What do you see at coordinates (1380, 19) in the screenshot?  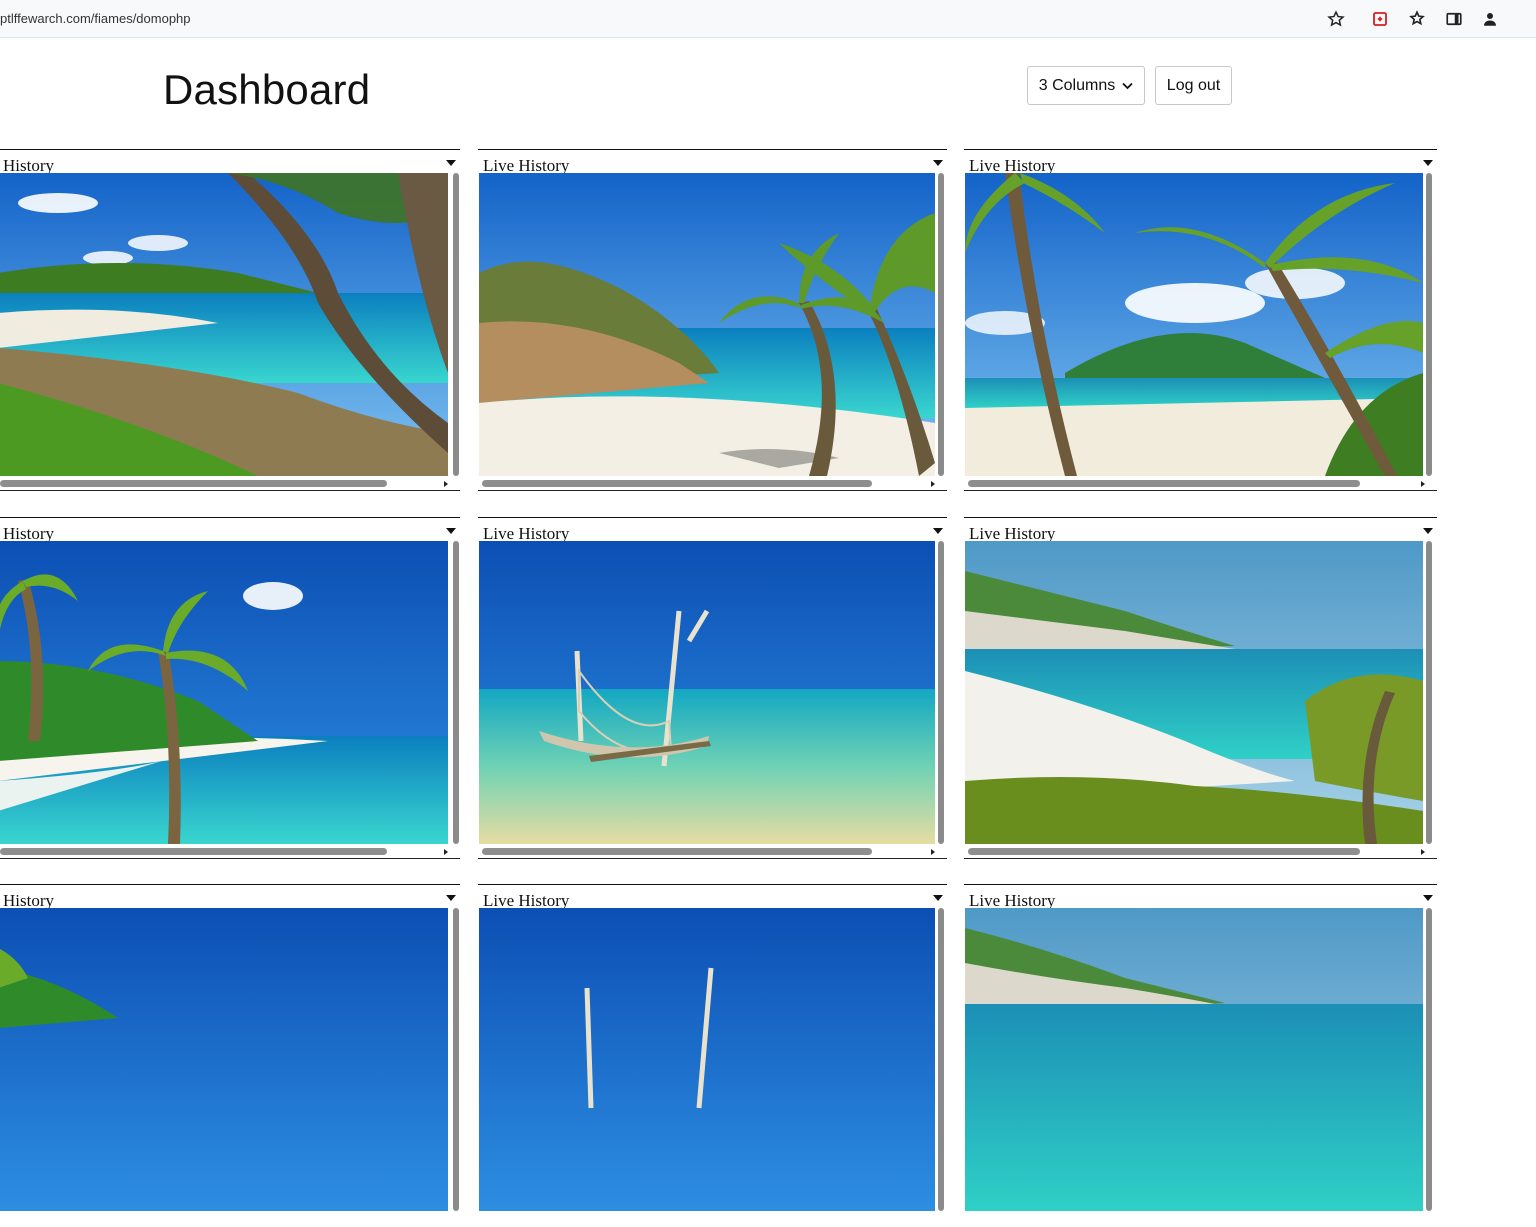 I see `extension-red-icon` at bounding box center [1380, 19].